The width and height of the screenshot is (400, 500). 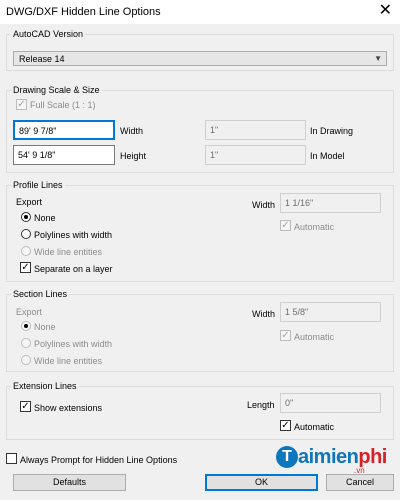 I want to click on always-prompt-checkbox, so click(x=11, y=458).